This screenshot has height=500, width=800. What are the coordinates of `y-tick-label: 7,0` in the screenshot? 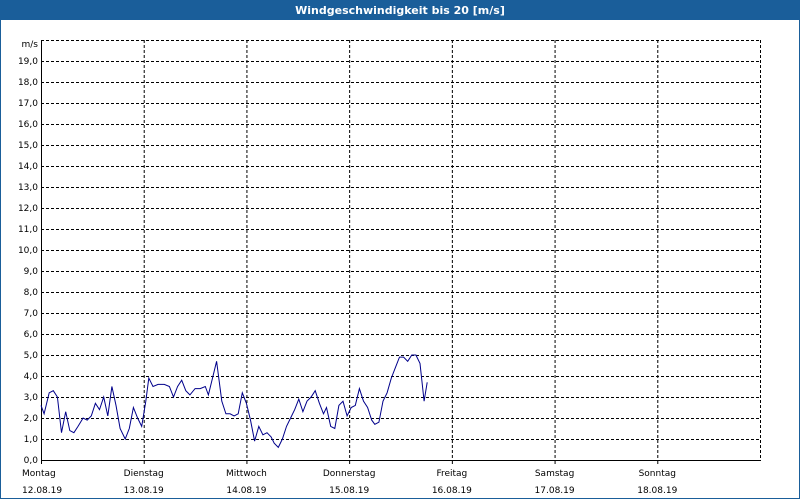 It's located at (31, 314).